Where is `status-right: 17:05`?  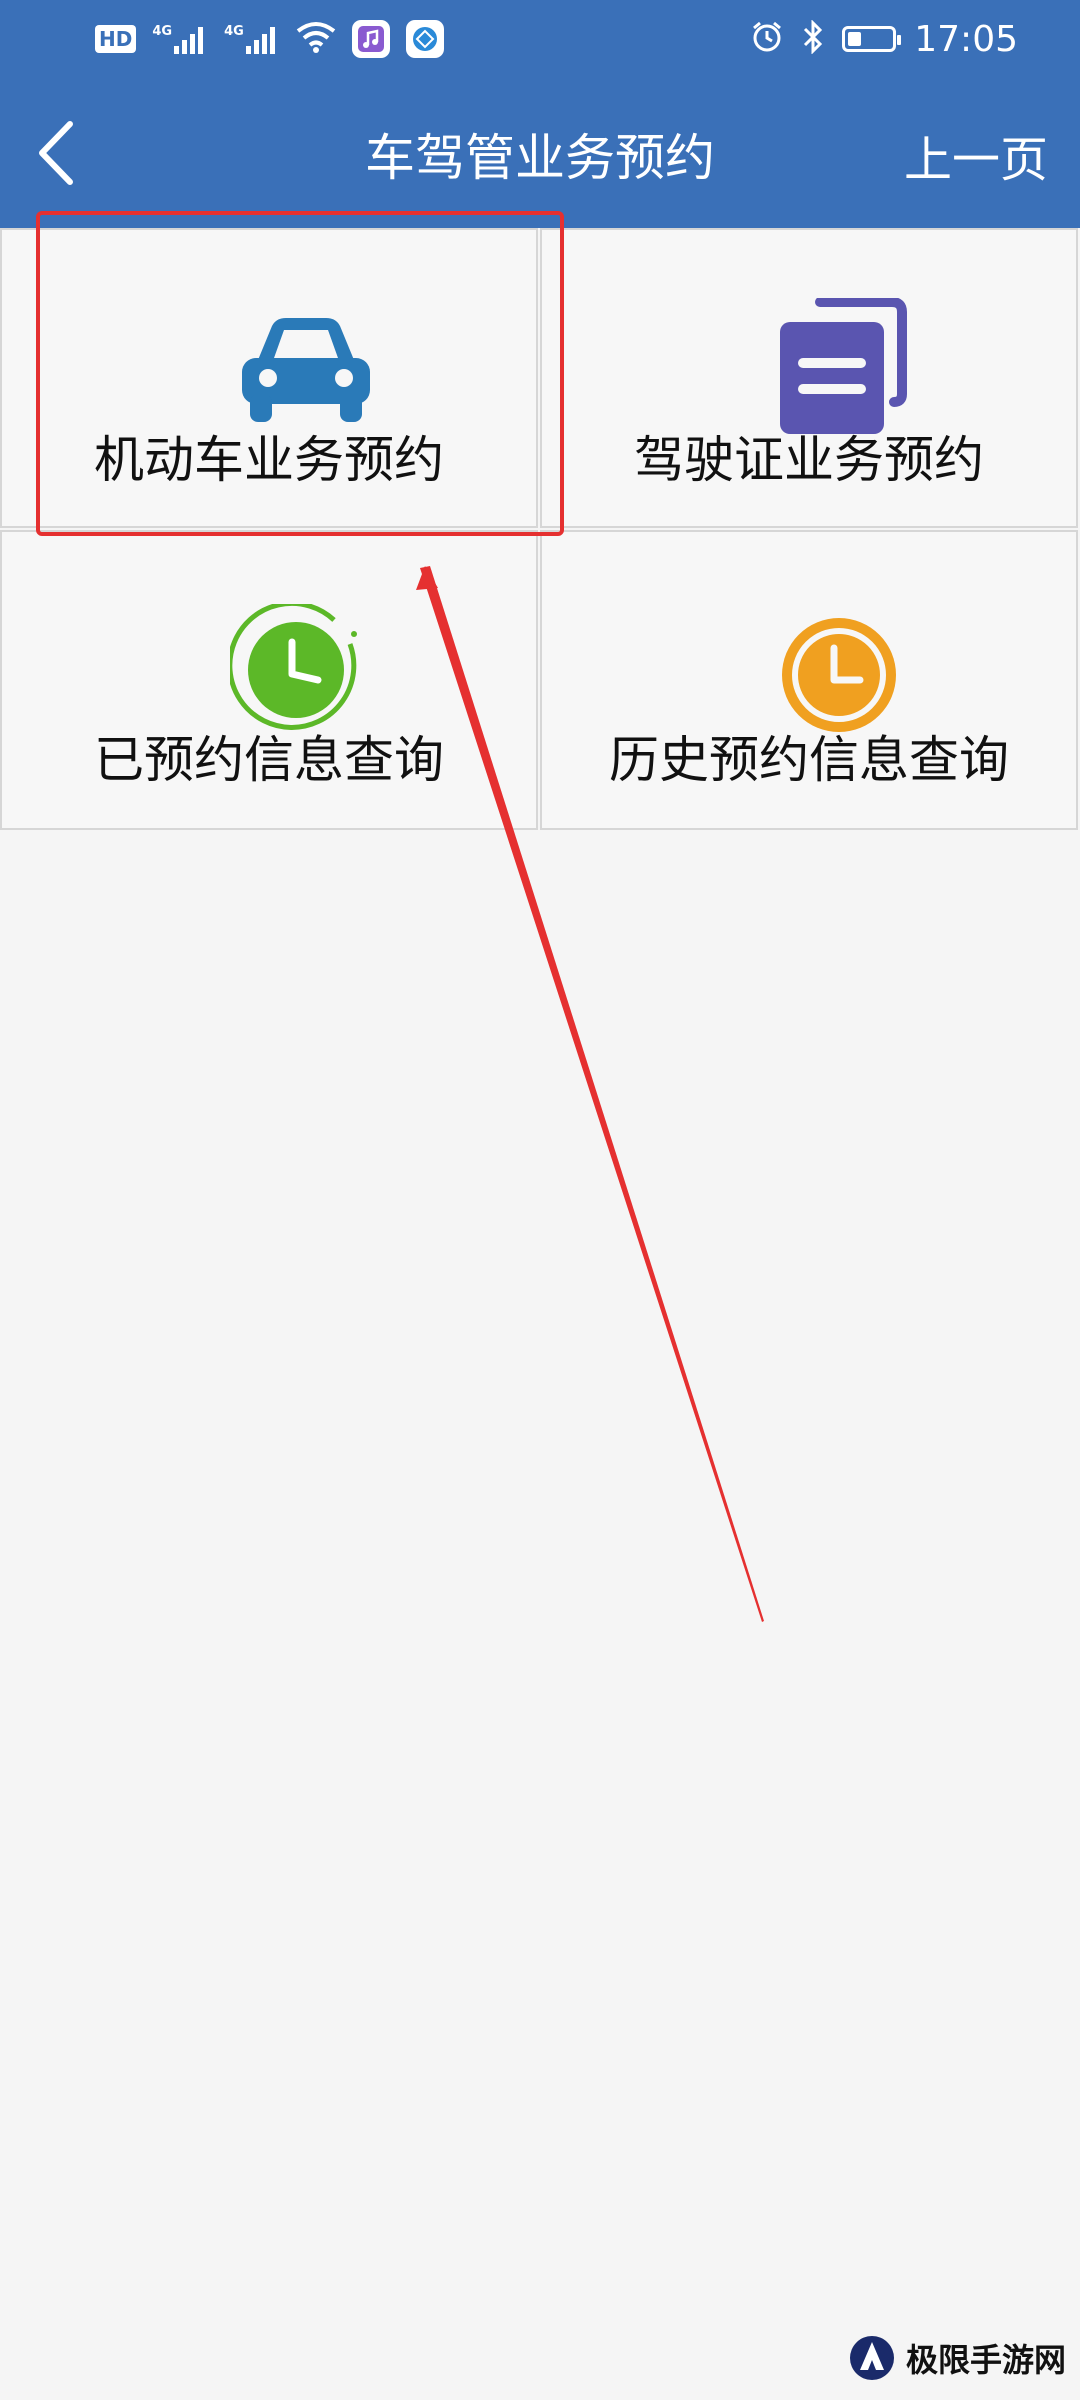
status-right: 17:05 is located at coordinates (884, 39).